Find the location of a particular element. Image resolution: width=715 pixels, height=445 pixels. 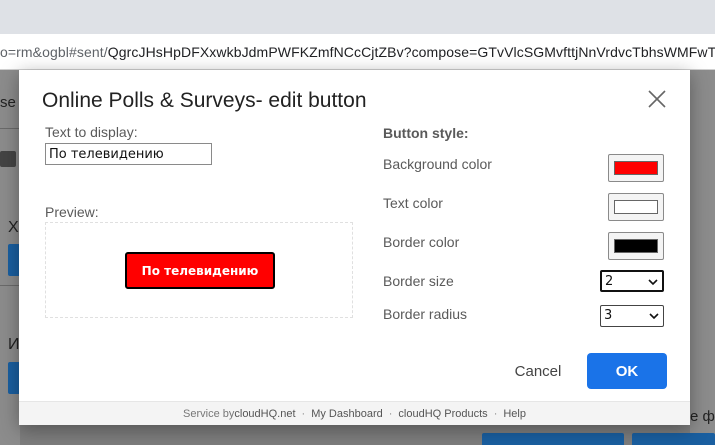

border-radius-select: 3 is located at coordinates (632, 316).